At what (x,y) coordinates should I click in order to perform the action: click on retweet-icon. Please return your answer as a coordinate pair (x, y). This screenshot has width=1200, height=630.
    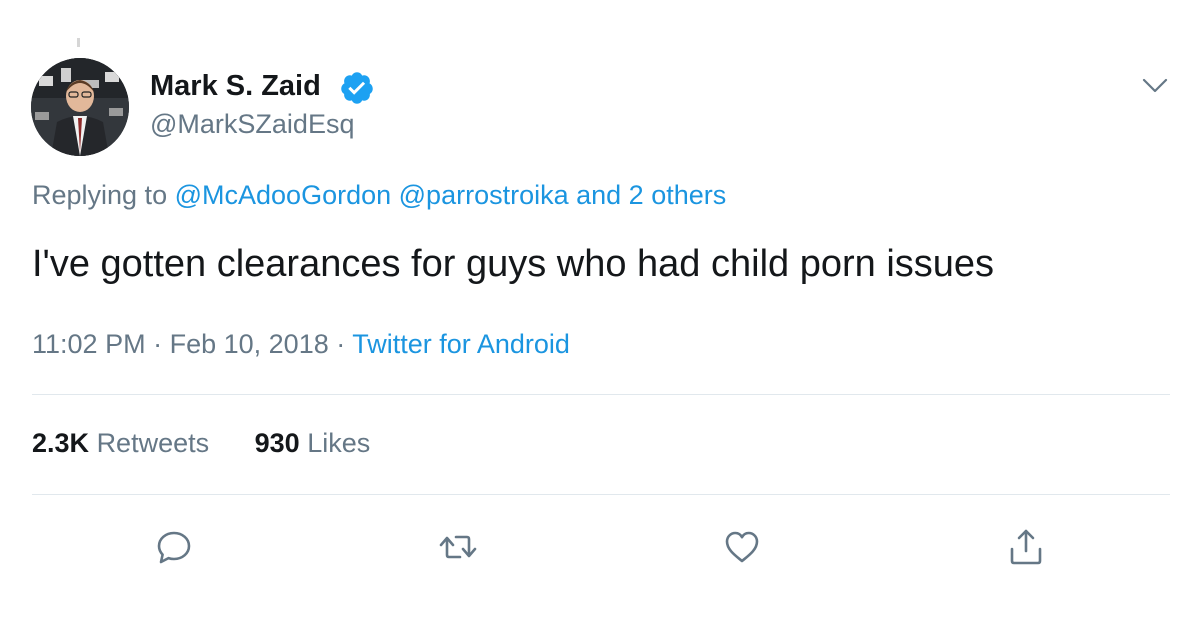
    Looking at the image, I should click on (458, 547).